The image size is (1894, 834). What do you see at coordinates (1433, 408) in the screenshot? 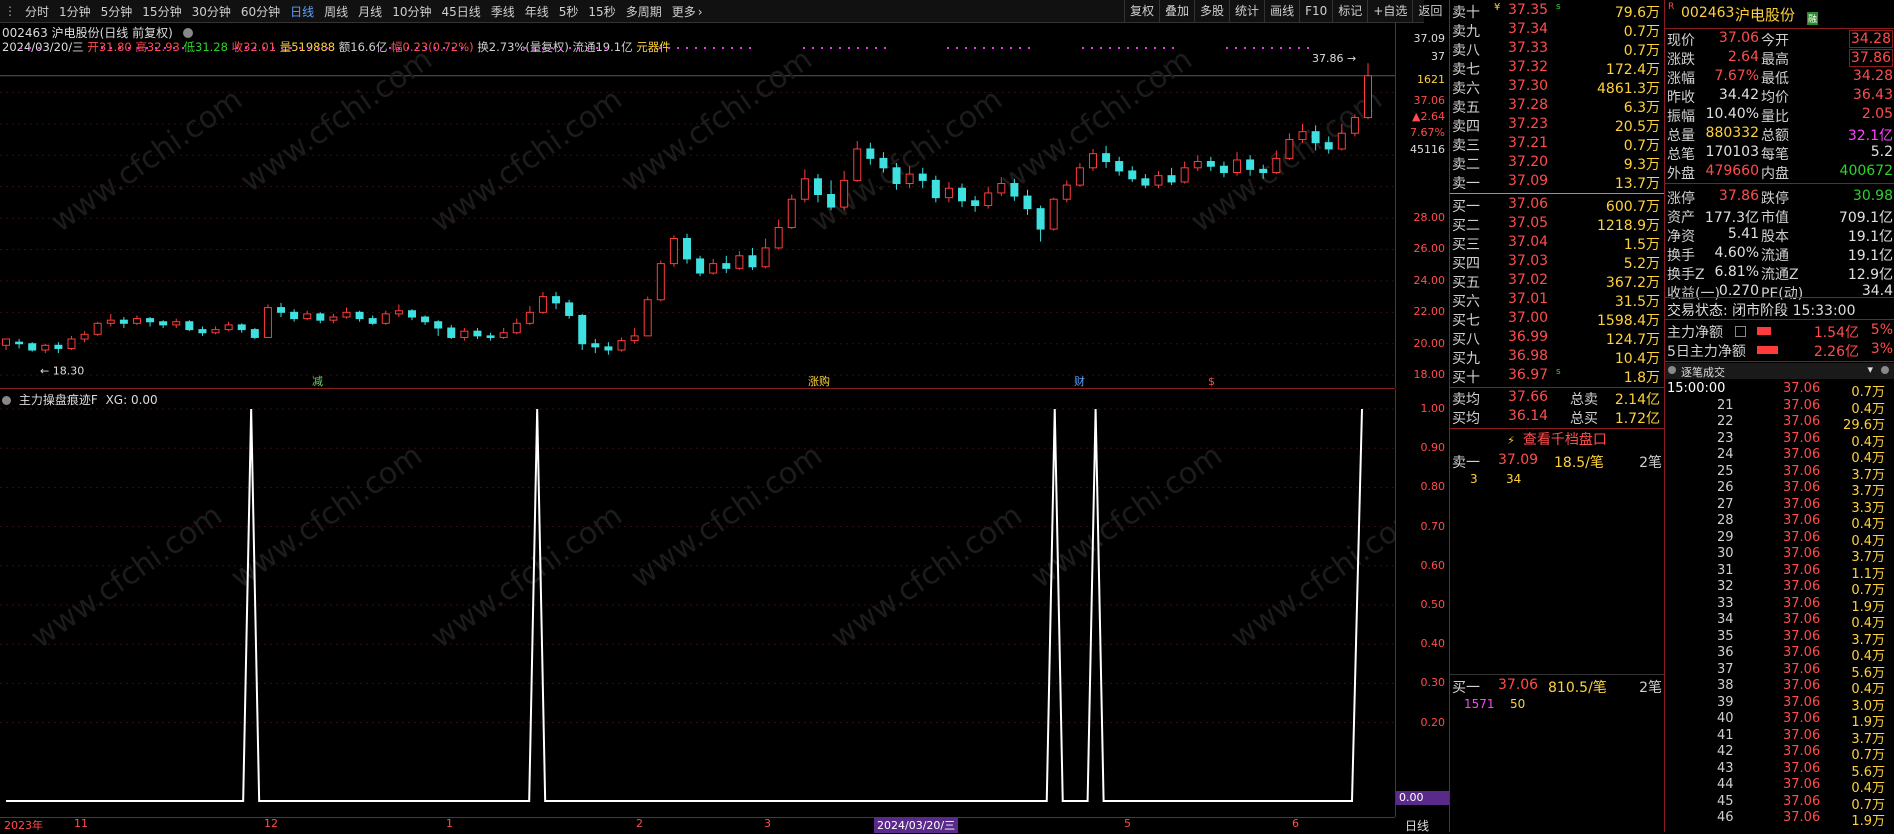
I see `axis-label: 1.00` at bounding box center [1433, 408].